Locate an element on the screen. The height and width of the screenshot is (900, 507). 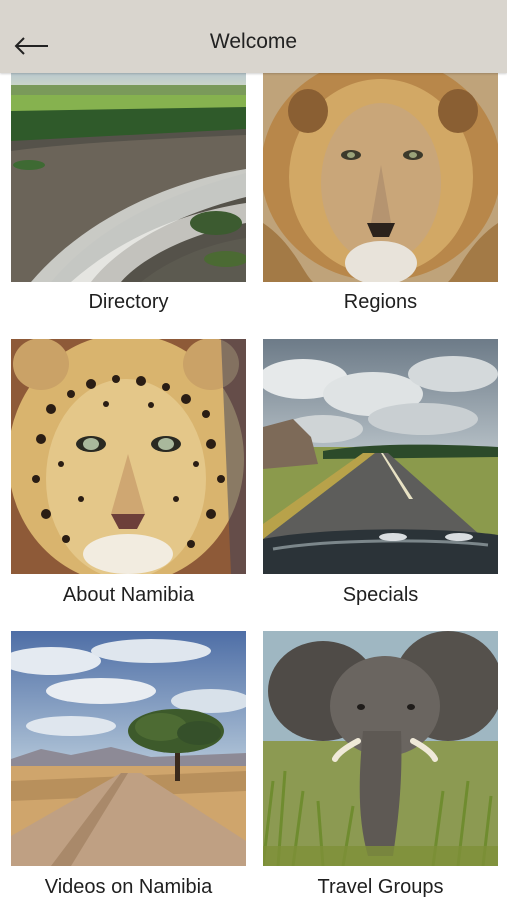
tile-label: Regions is located at coordinates (380, 302).